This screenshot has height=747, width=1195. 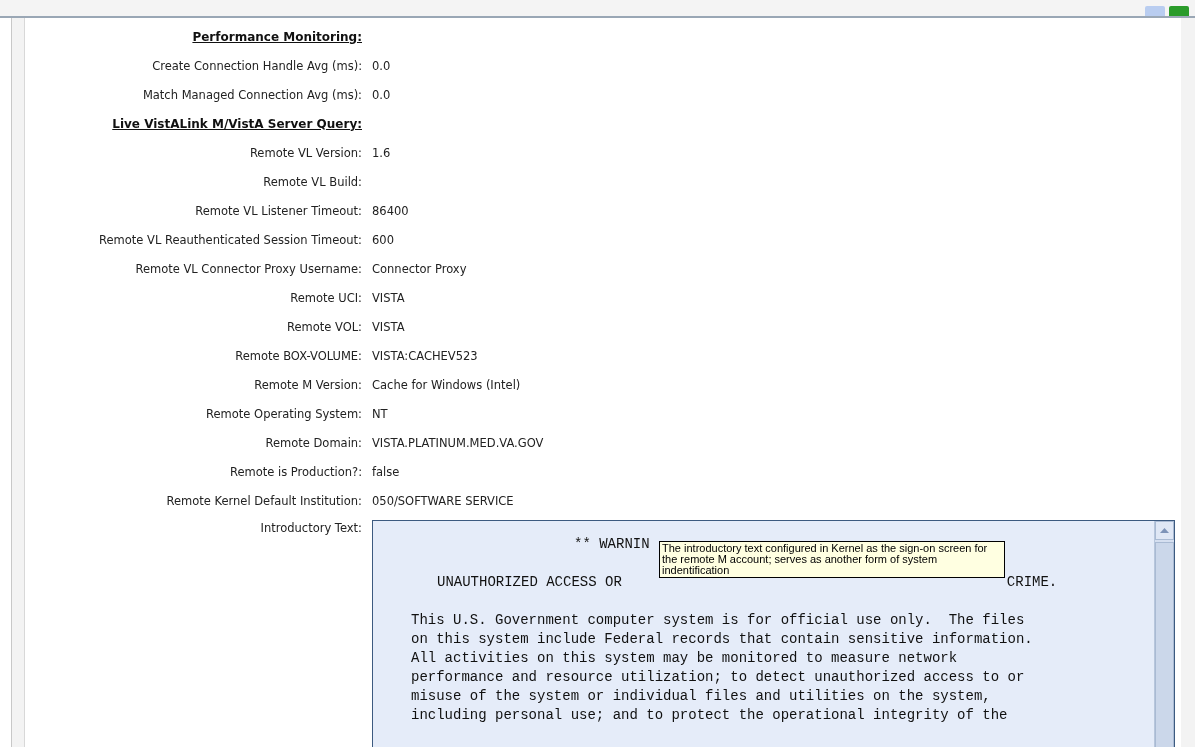 I want to click on text-line: including personal use; and to protect the operational integrity of the, so click(x=710, y=715).